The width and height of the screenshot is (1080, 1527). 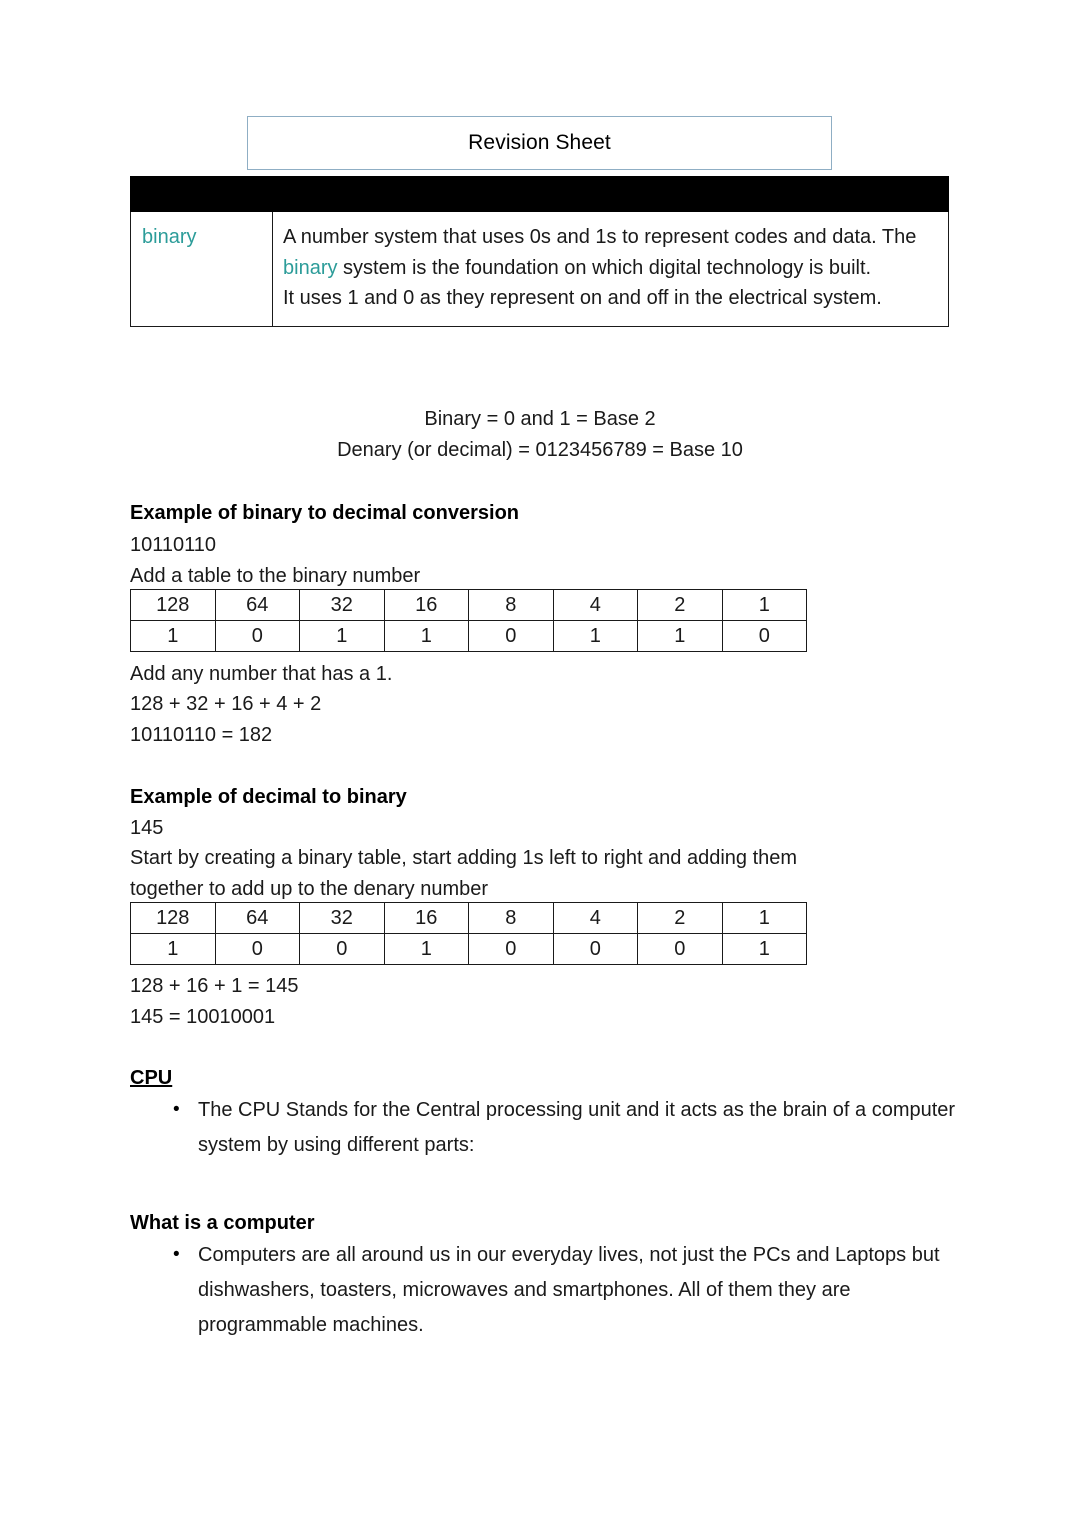 I want to click on binary-to-decimal-step2: 128 + 32 + 16 + 4 + 2, so click(x=226, y=704).